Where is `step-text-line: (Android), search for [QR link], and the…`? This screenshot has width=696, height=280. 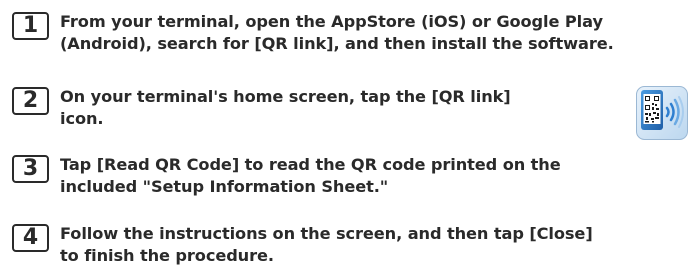
step-text-line: (Android), search for [QR link], and the… is located at coordinates (337, 43).